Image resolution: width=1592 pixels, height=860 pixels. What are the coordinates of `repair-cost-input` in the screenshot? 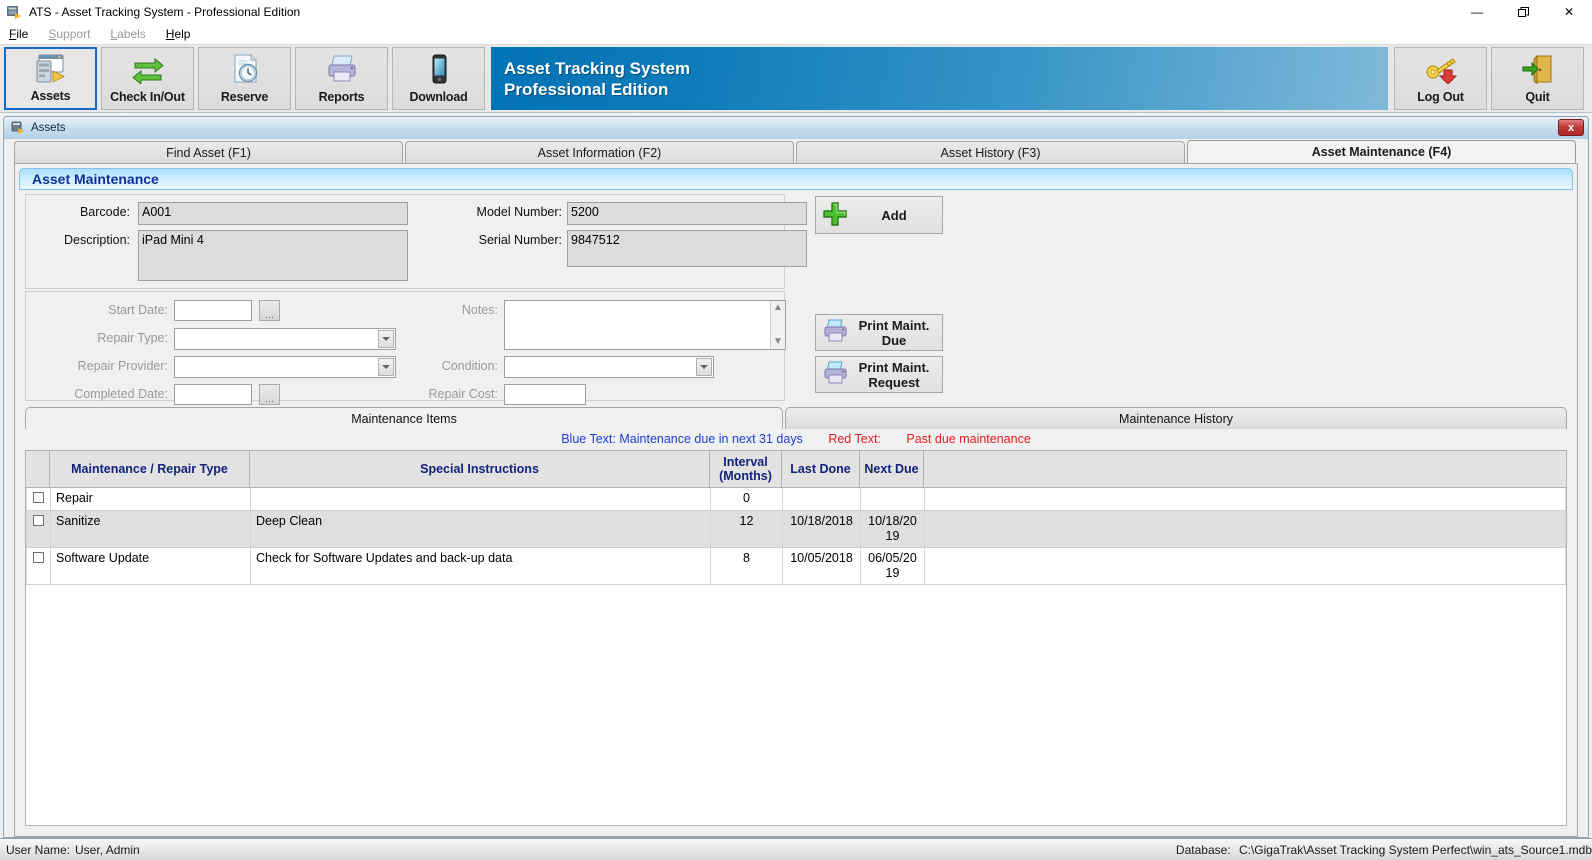 It's located at (545, 394).